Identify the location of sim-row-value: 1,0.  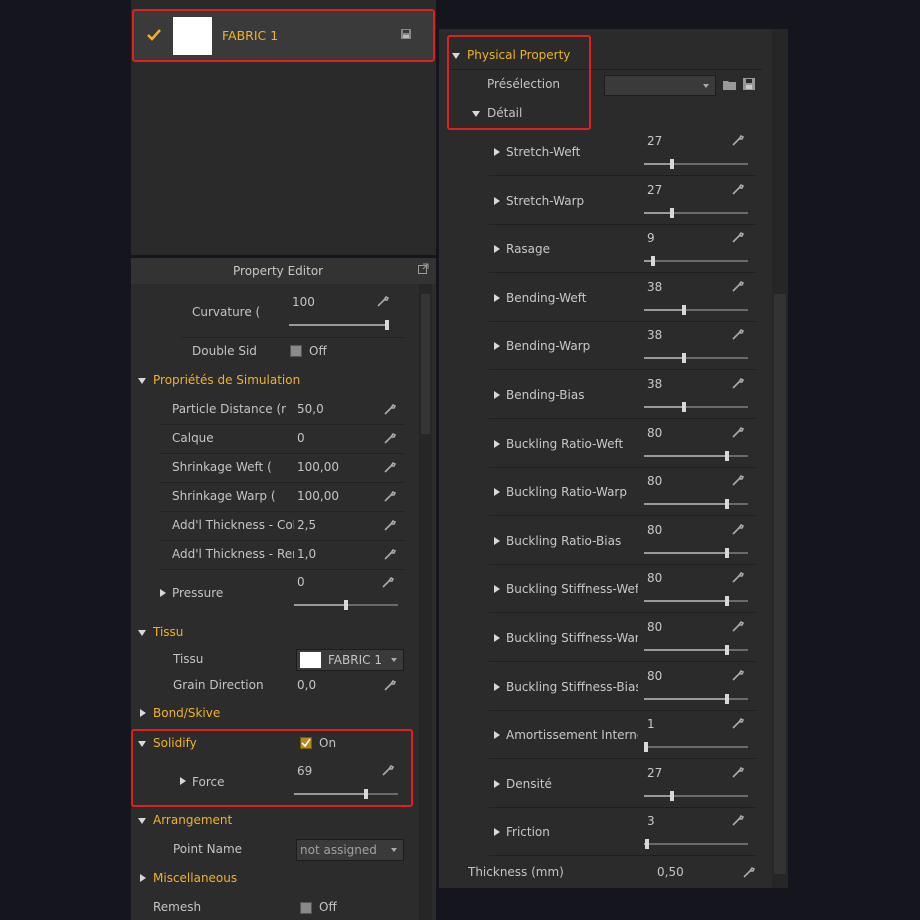
(306, 554).